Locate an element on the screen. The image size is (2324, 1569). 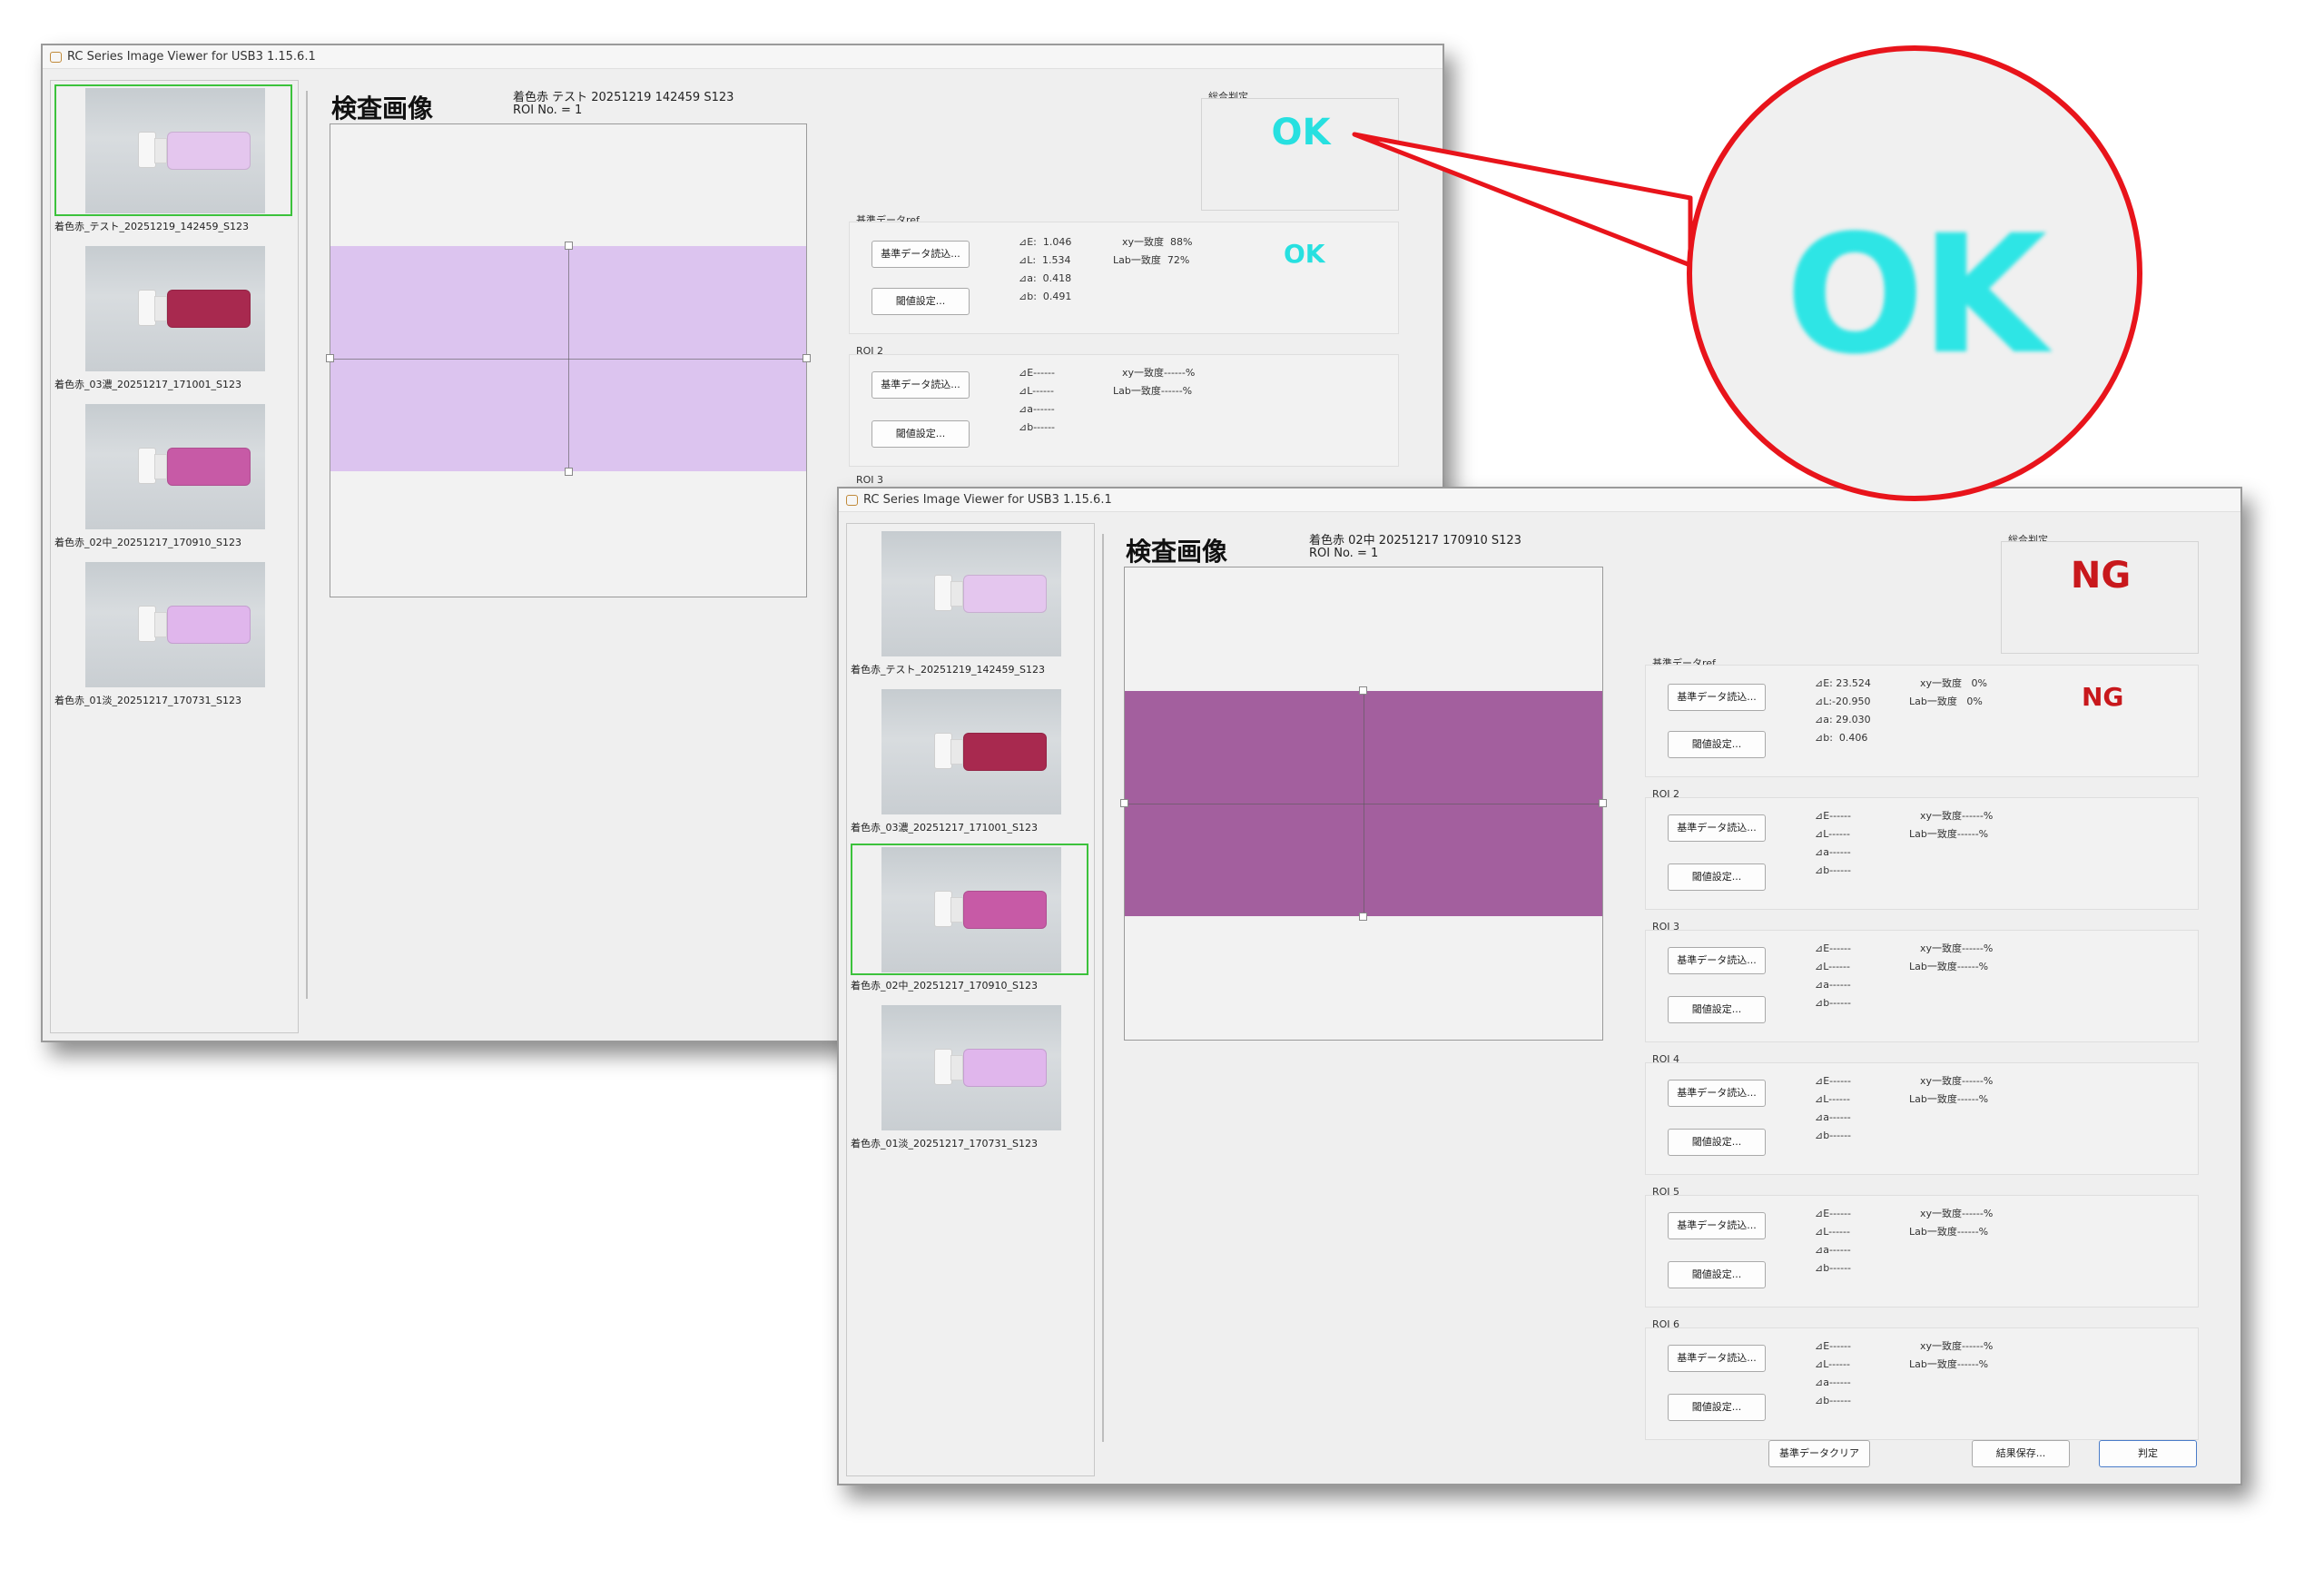
roi-number: ROI No. = 1 is located at coordinates (548, 110).